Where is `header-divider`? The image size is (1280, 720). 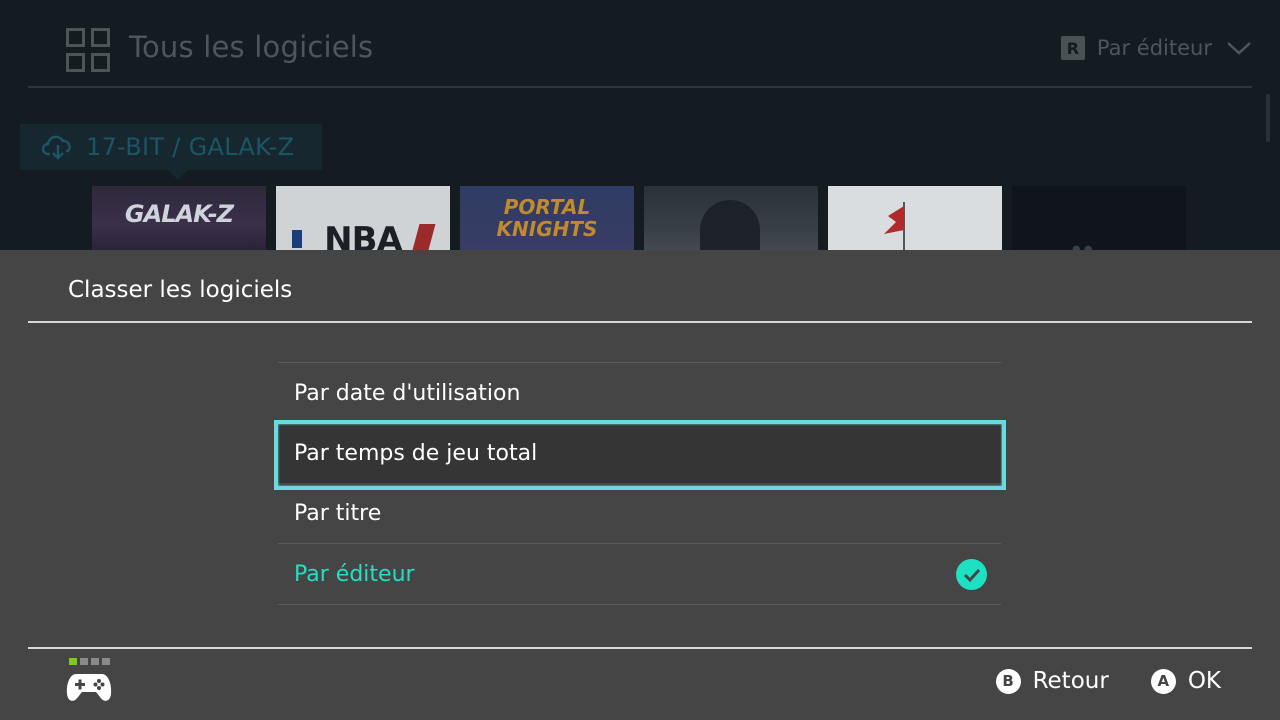
header-divider is located at coordinates (640, 87).